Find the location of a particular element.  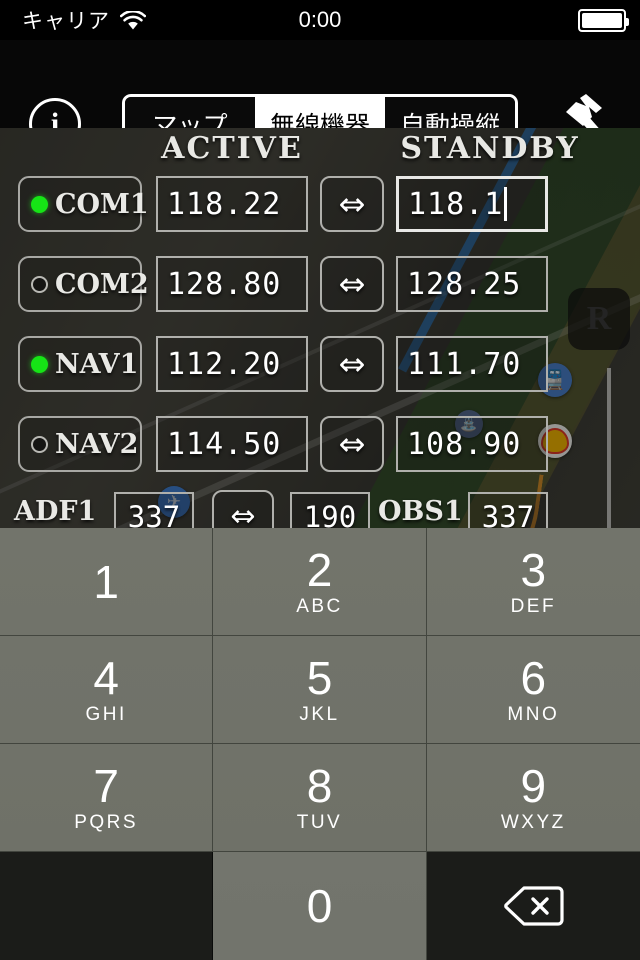

select-button-nav2: NAV2 is located at coordinates (80, 444).